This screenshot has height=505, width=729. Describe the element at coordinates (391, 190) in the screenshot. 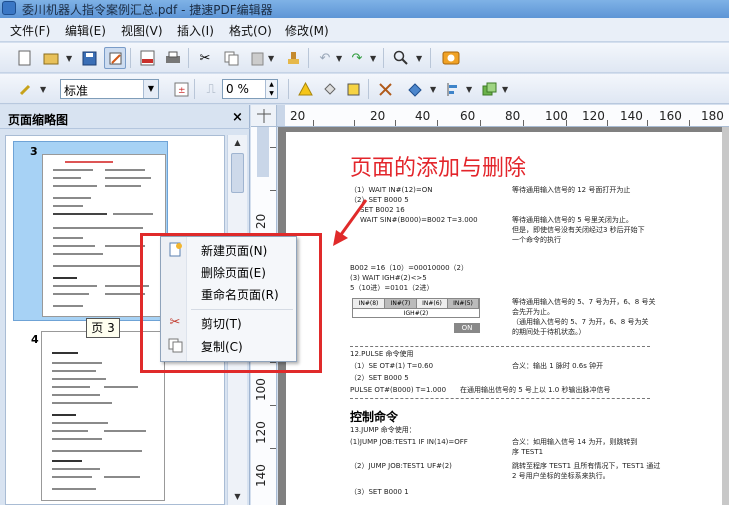

I see `doc-text-line: （1）WAIT IN#(12)=ON` at that location.